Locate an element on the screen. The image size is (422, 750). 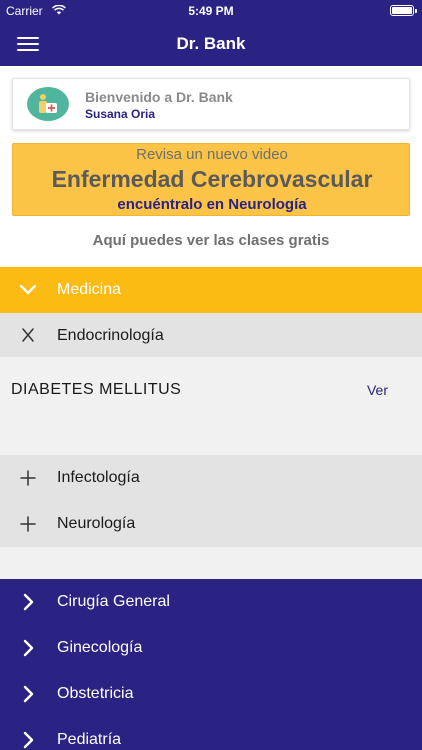
status-bar: Carrier 5:49 PM is located at coordinates (211, 11).